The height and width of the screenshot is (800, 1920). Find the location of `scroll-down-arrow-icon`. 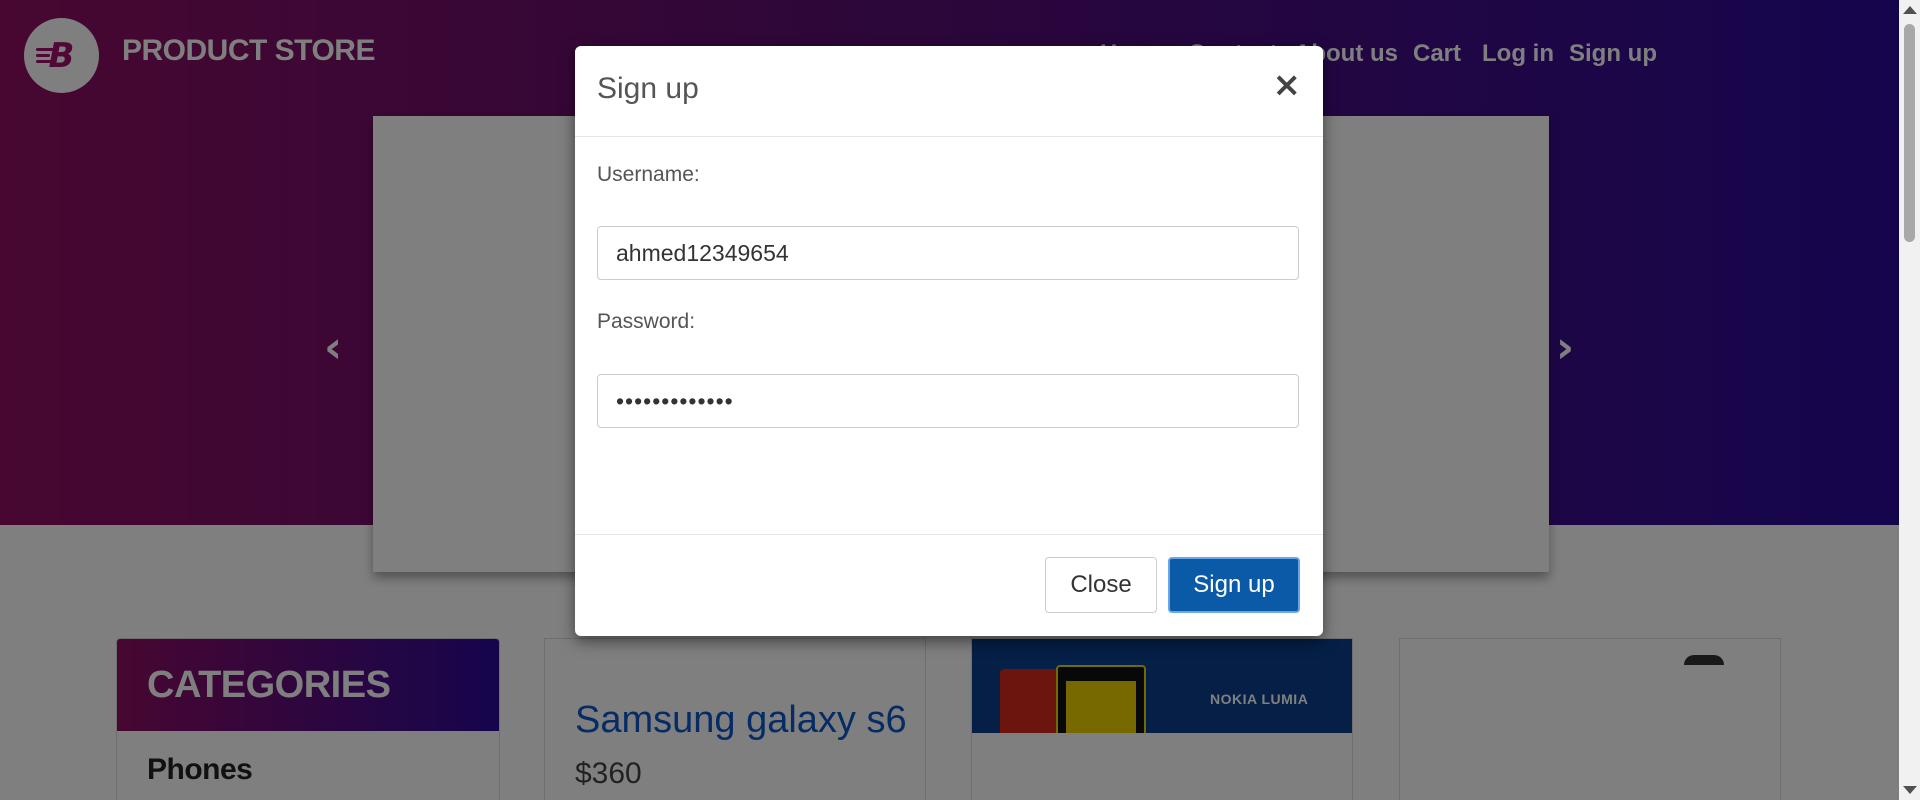

scroll-down-arrow-icon is located at coordinates (1910, 790).